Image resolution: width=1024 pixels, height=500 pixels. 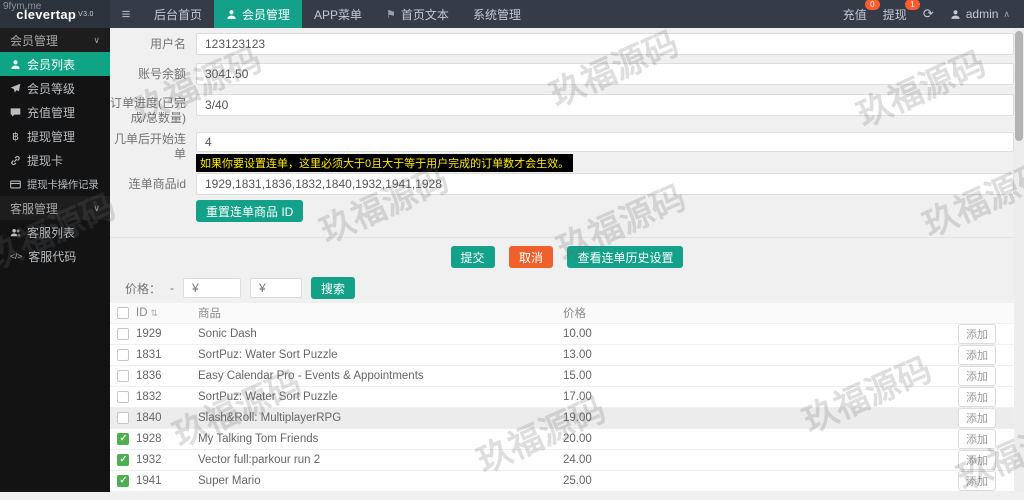 I want to click on cell-id: 1831, so click(x=167, y=355).